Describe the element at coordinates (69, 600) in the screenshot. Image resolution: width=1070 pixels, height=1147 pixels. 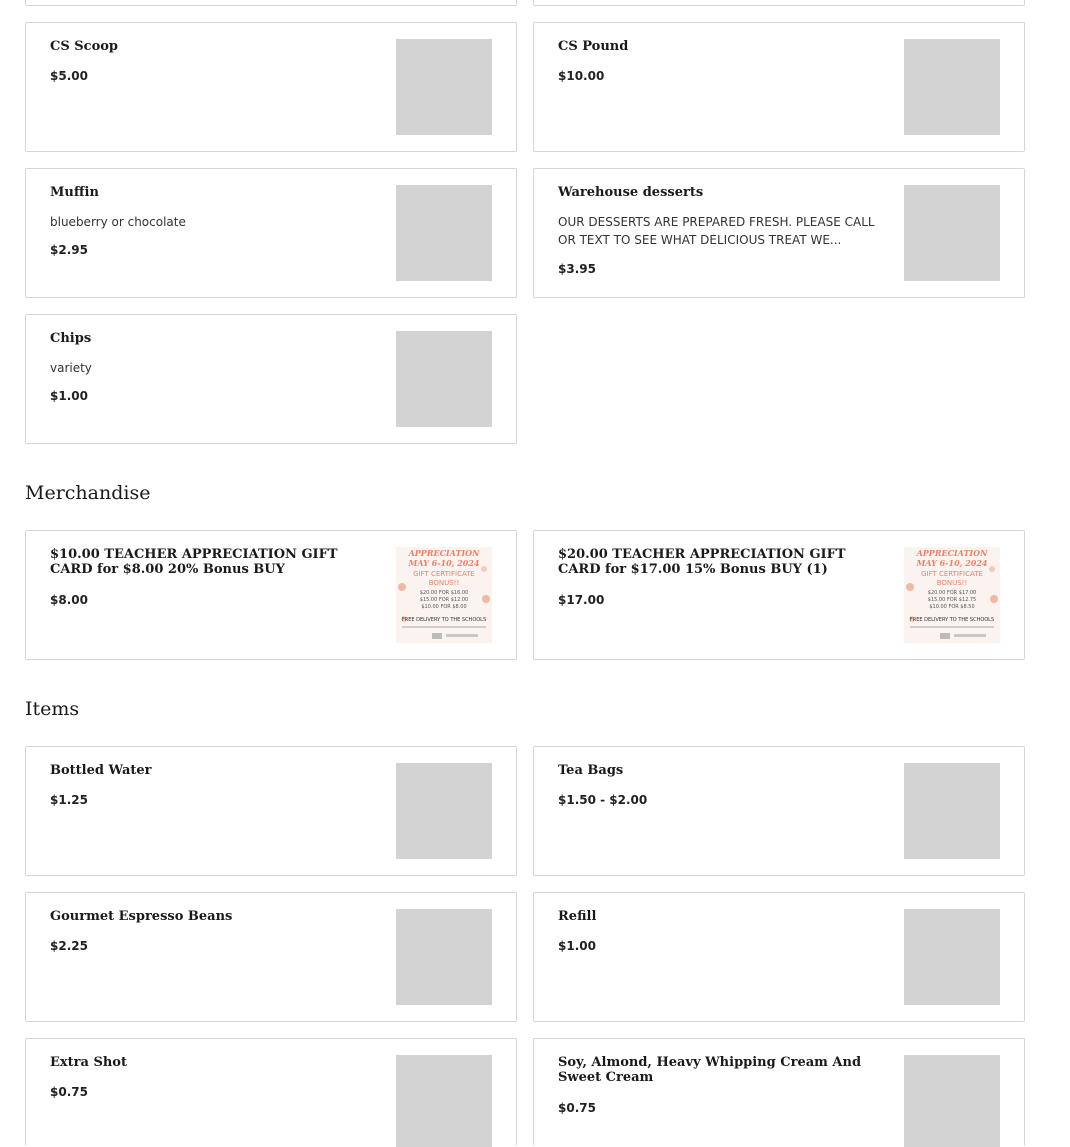
I see `item-price: $8.00` at that location.